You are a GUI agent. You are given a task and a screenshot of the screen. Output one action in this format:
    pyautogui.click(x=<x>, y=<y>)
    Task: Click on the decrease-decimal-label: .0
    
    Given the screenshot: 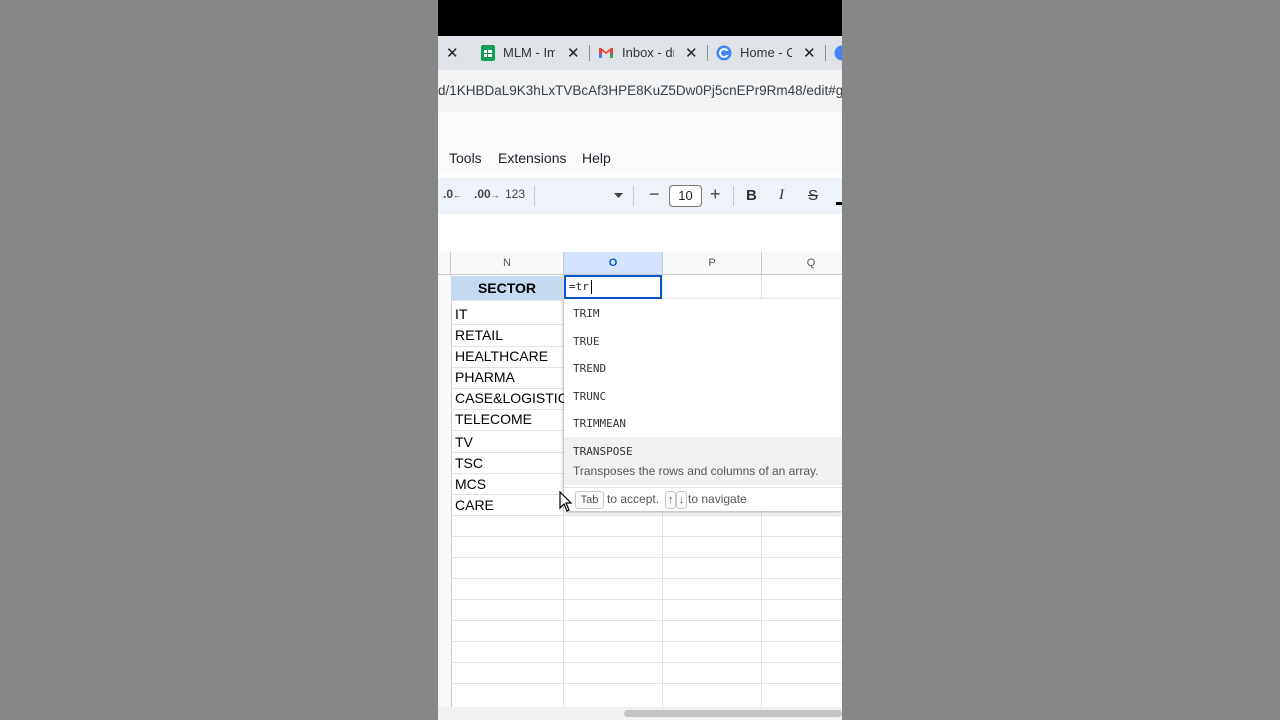 What is the action you would take?
    pyautogui.click(x=448, y=194)
    